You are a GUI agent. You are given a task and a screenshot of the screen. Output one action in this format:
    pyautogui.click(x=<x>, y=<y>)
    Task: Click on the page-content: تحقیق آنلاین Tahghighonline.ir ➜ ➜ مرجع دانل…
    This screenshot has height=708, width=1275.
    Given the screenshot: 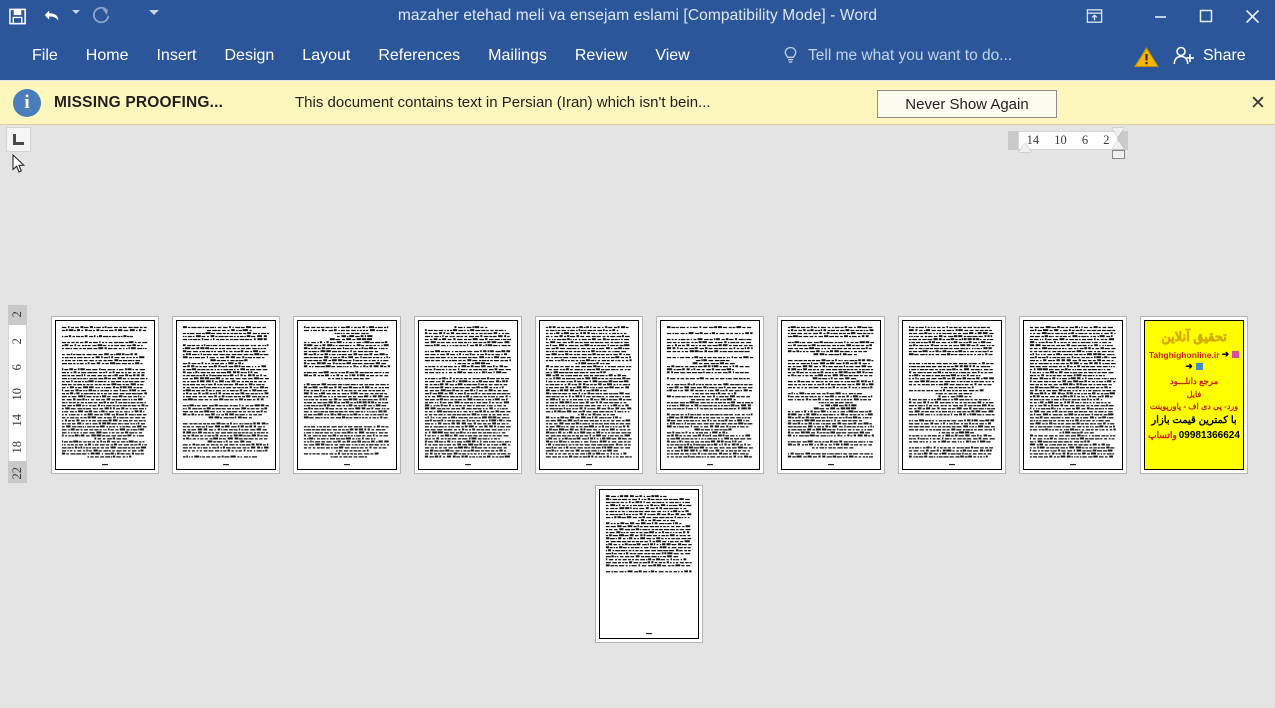 What is the action you would take?
    pyautogui.click(x=1194, y=395)
    